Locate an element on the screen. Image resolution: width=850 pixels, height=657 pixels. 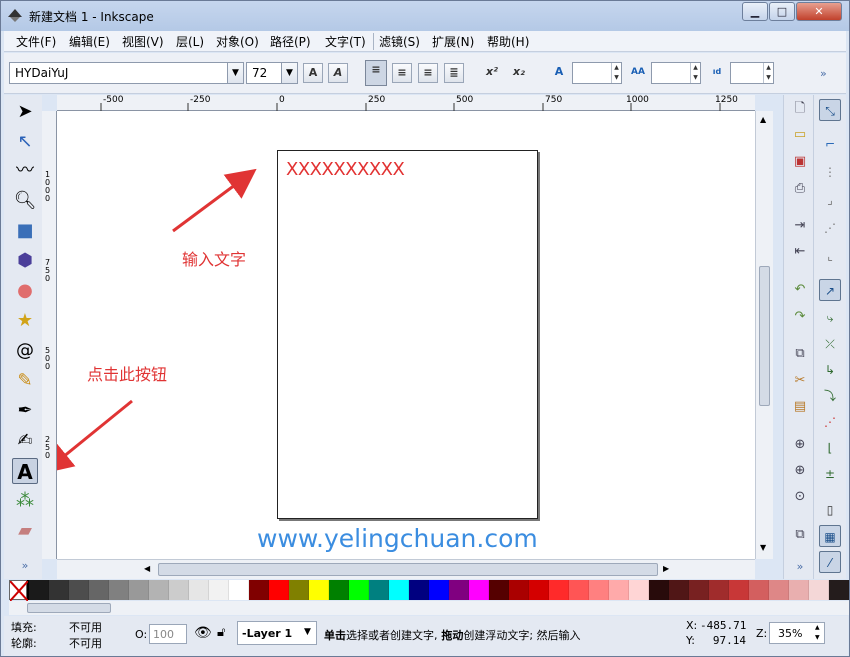
snap-toggle-icon: ⤡ is located at coordinates (830, 110).